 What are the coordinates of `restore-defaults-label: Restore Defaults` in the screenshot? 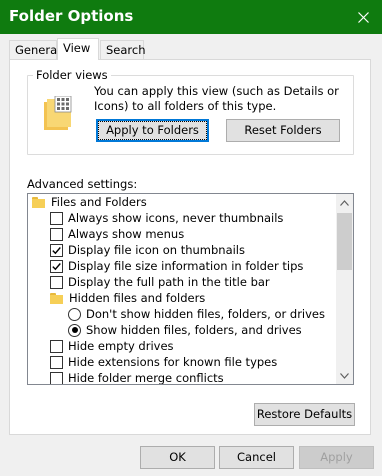 It's located at (304, 414).